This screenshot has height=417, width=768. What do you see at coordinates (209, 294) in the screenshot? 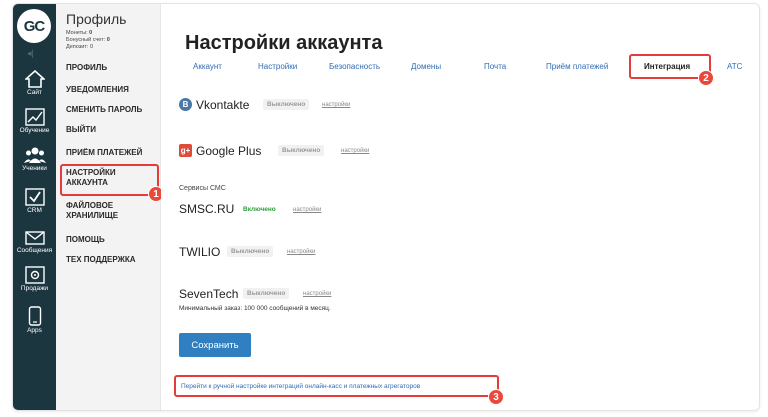
I see `seventech-name: SevenTech` at bounding box center [209, 294].